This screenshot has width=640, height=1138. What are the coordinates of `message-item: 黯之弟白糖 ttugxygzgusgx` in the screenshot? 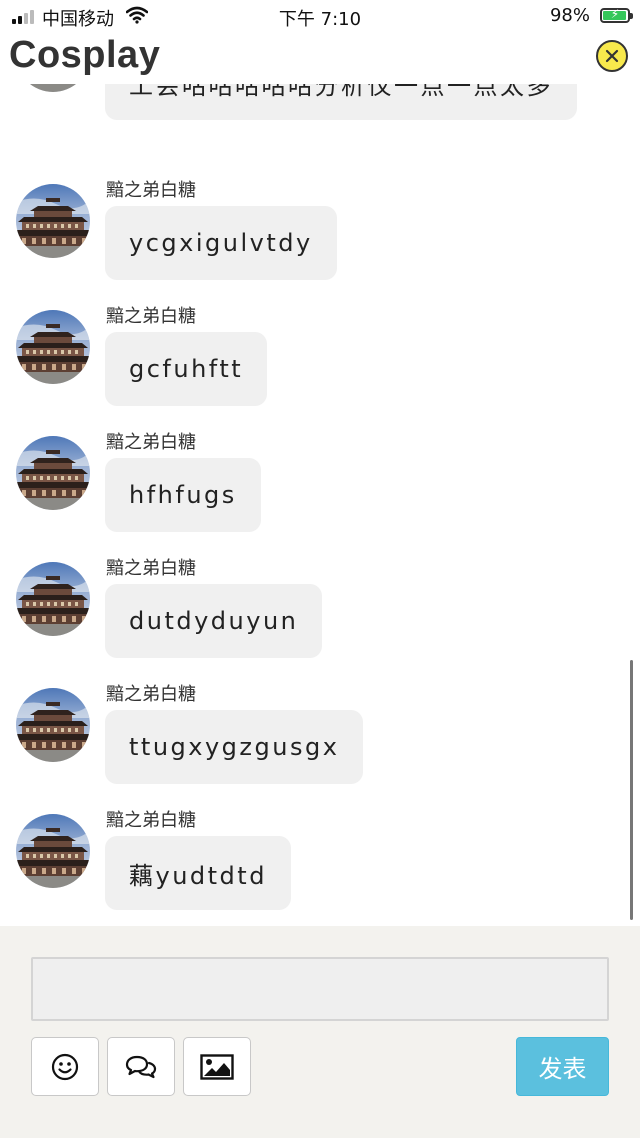 It's located at (320, 733).